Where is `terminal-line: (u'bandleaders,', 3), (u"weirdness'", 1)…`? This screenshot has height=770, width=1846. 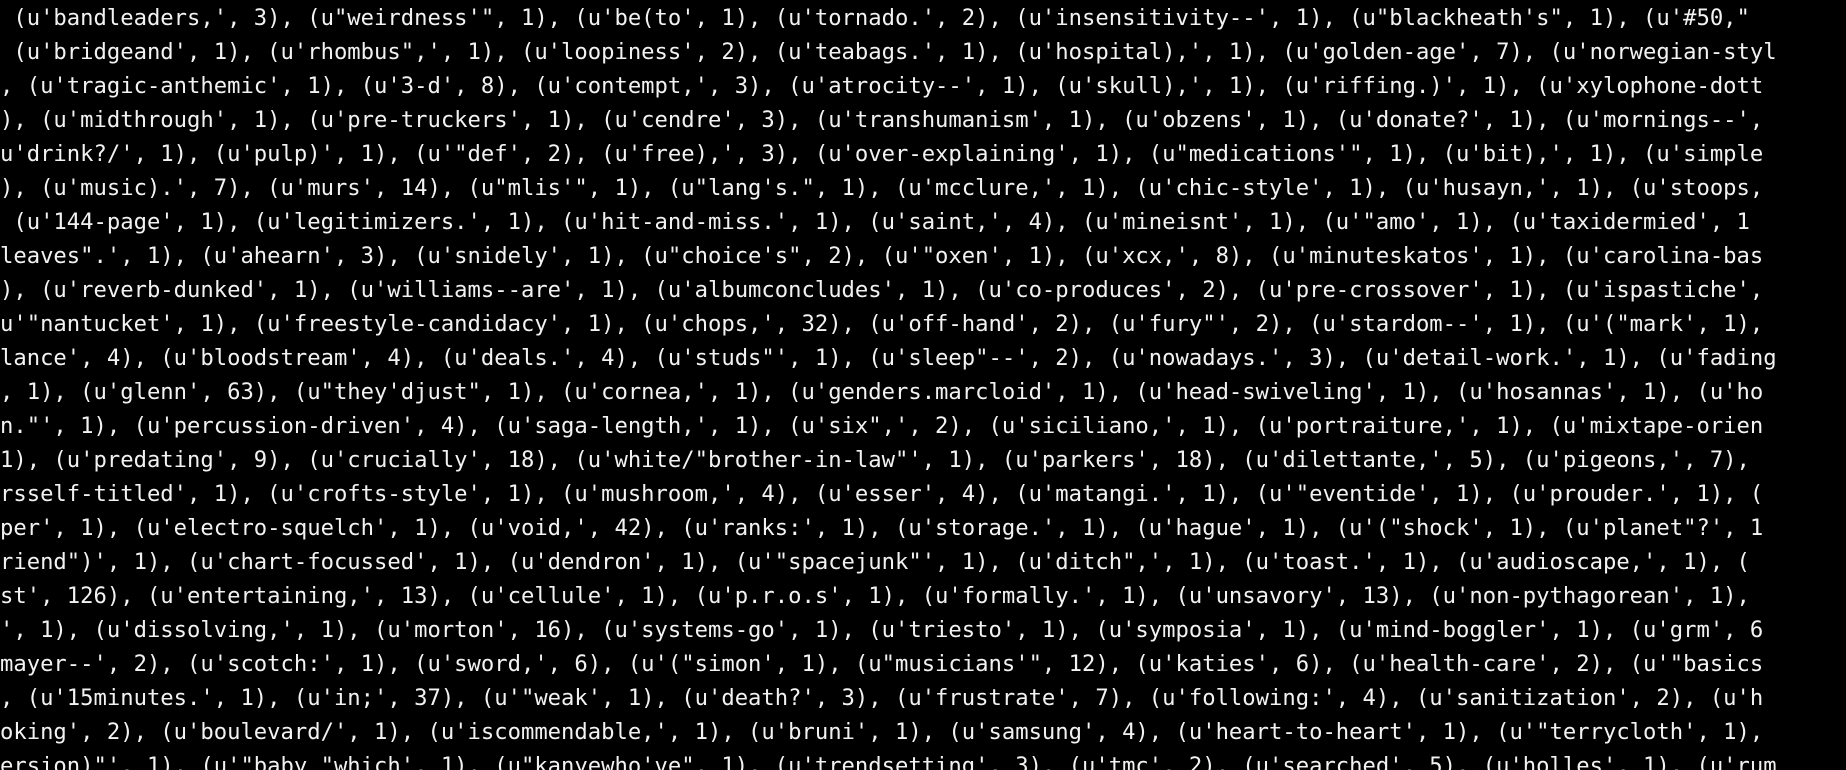
terminal-line: (u'bandleaders,', 3), (u"weirdness'", 1)… is located at coordinates (875, 18).